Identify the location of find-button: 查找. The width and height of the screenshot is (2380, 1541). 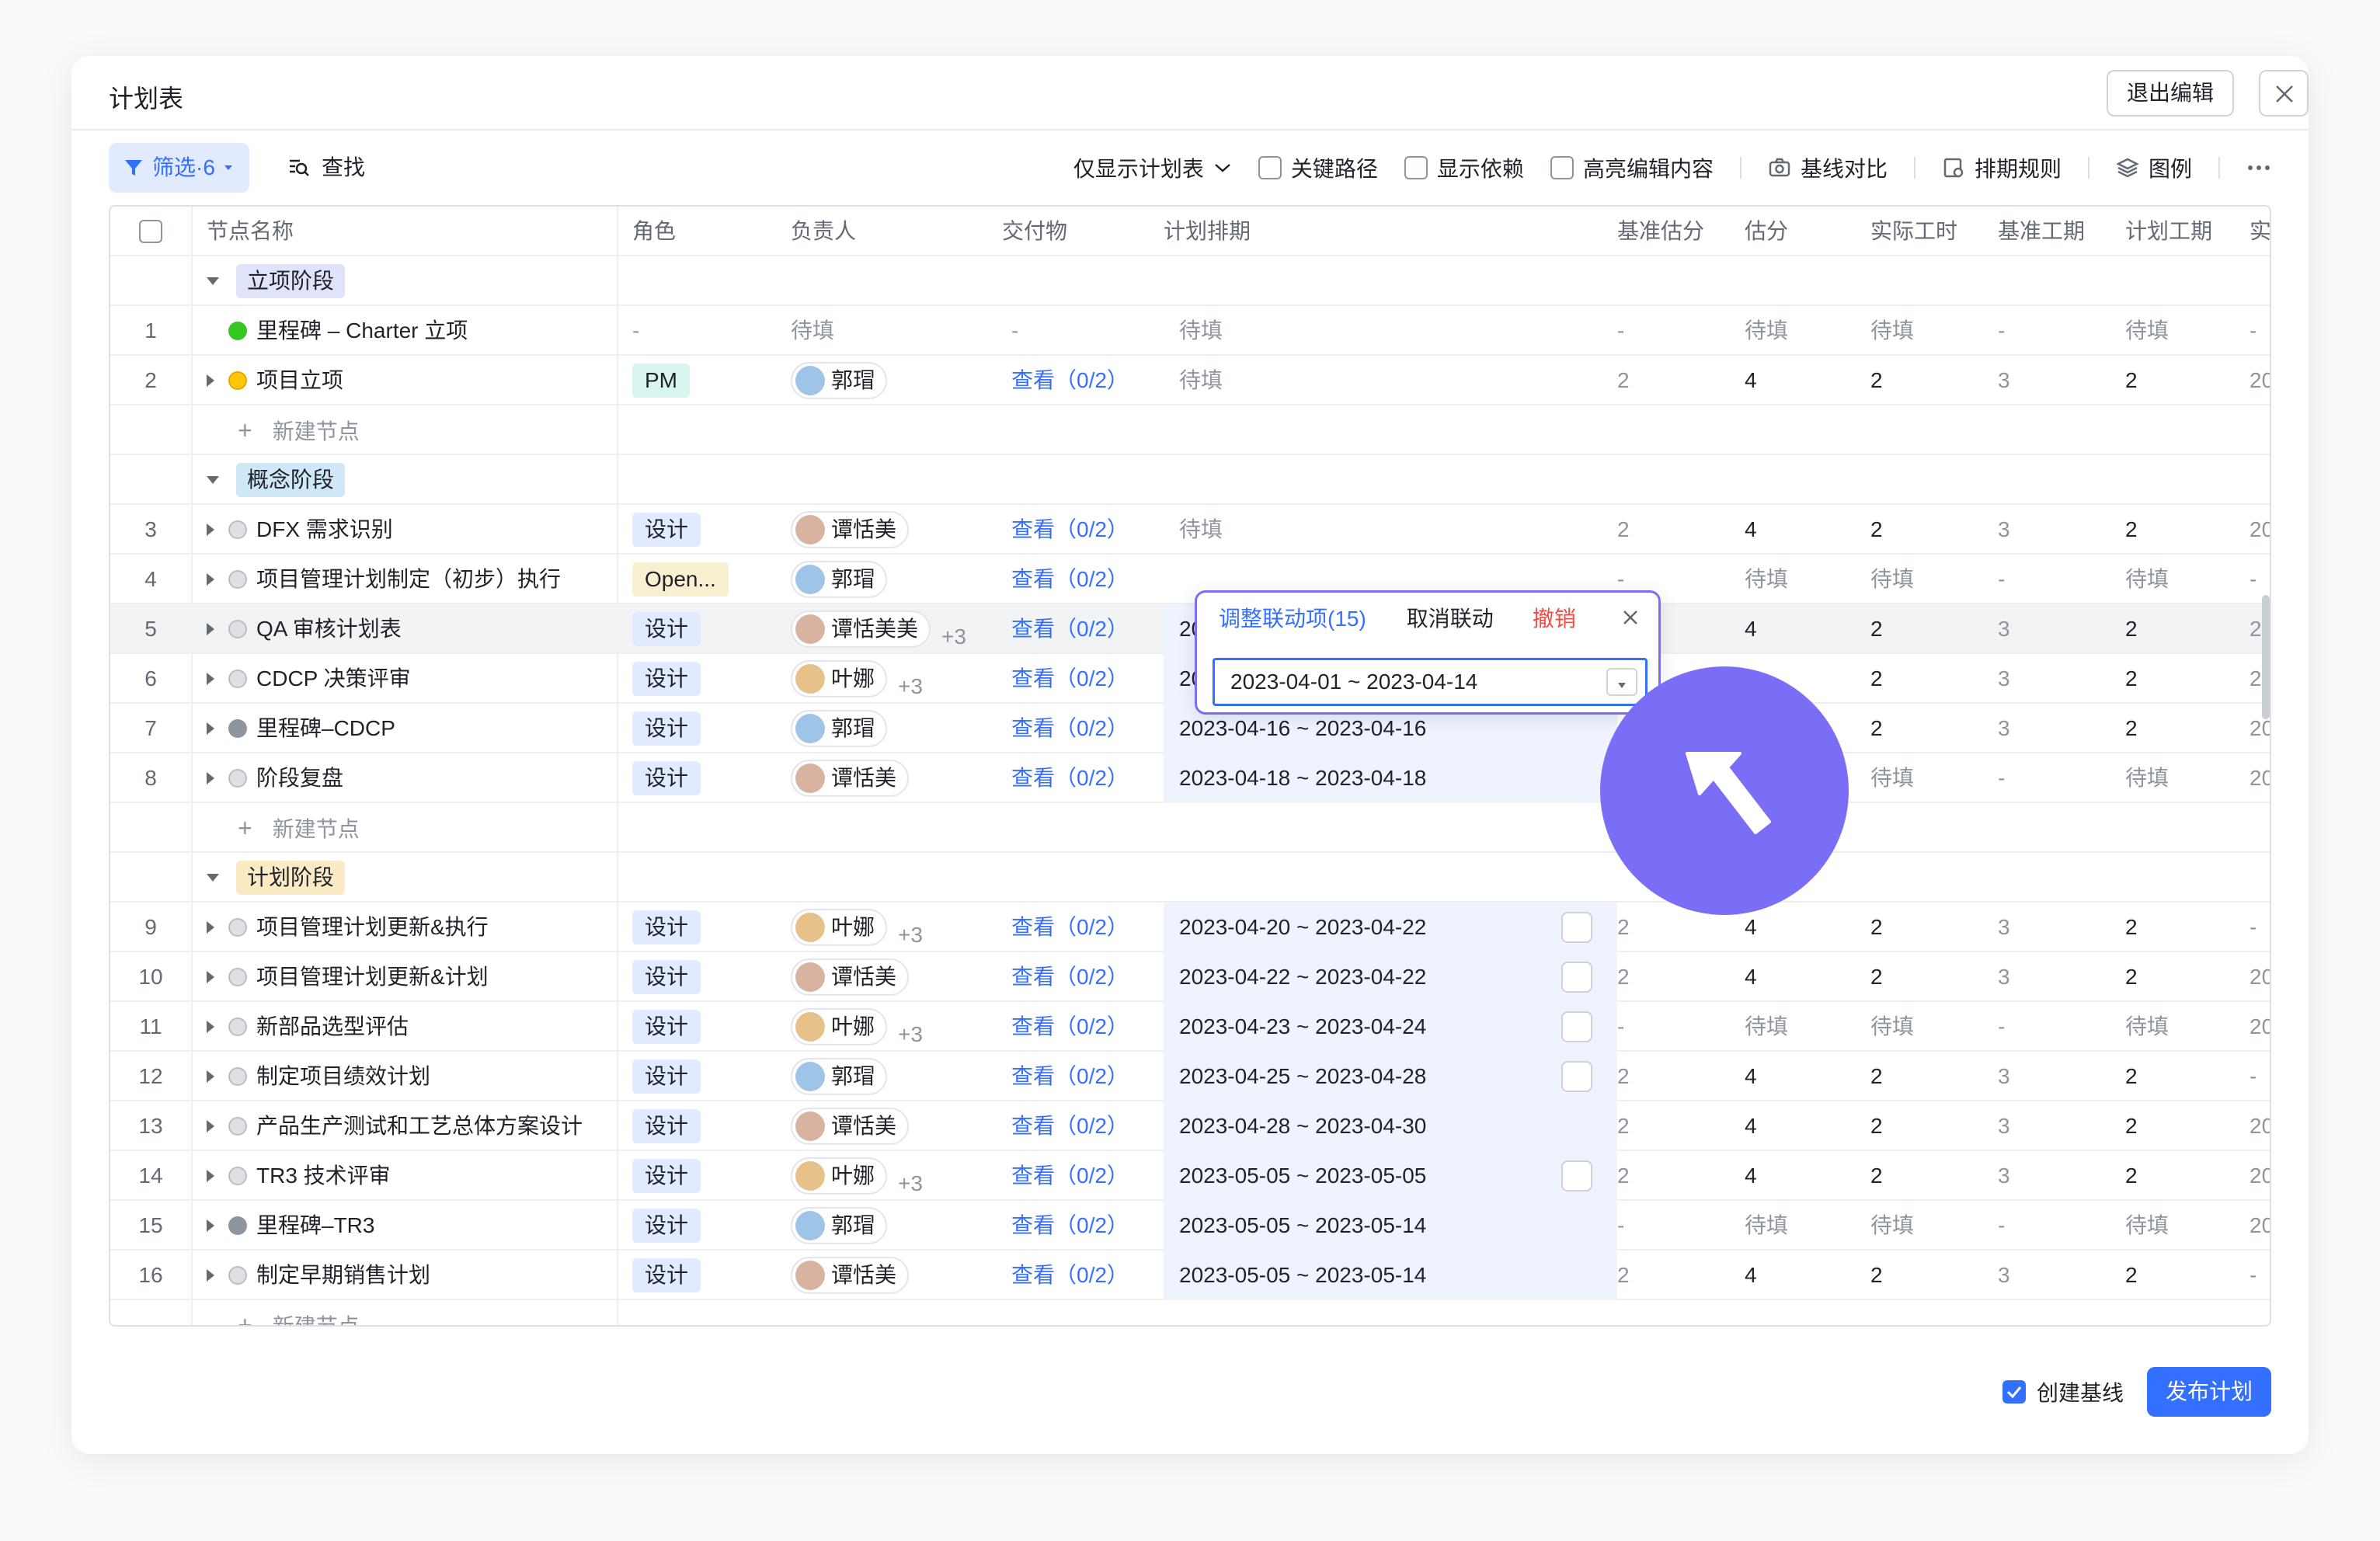
(326, 168).